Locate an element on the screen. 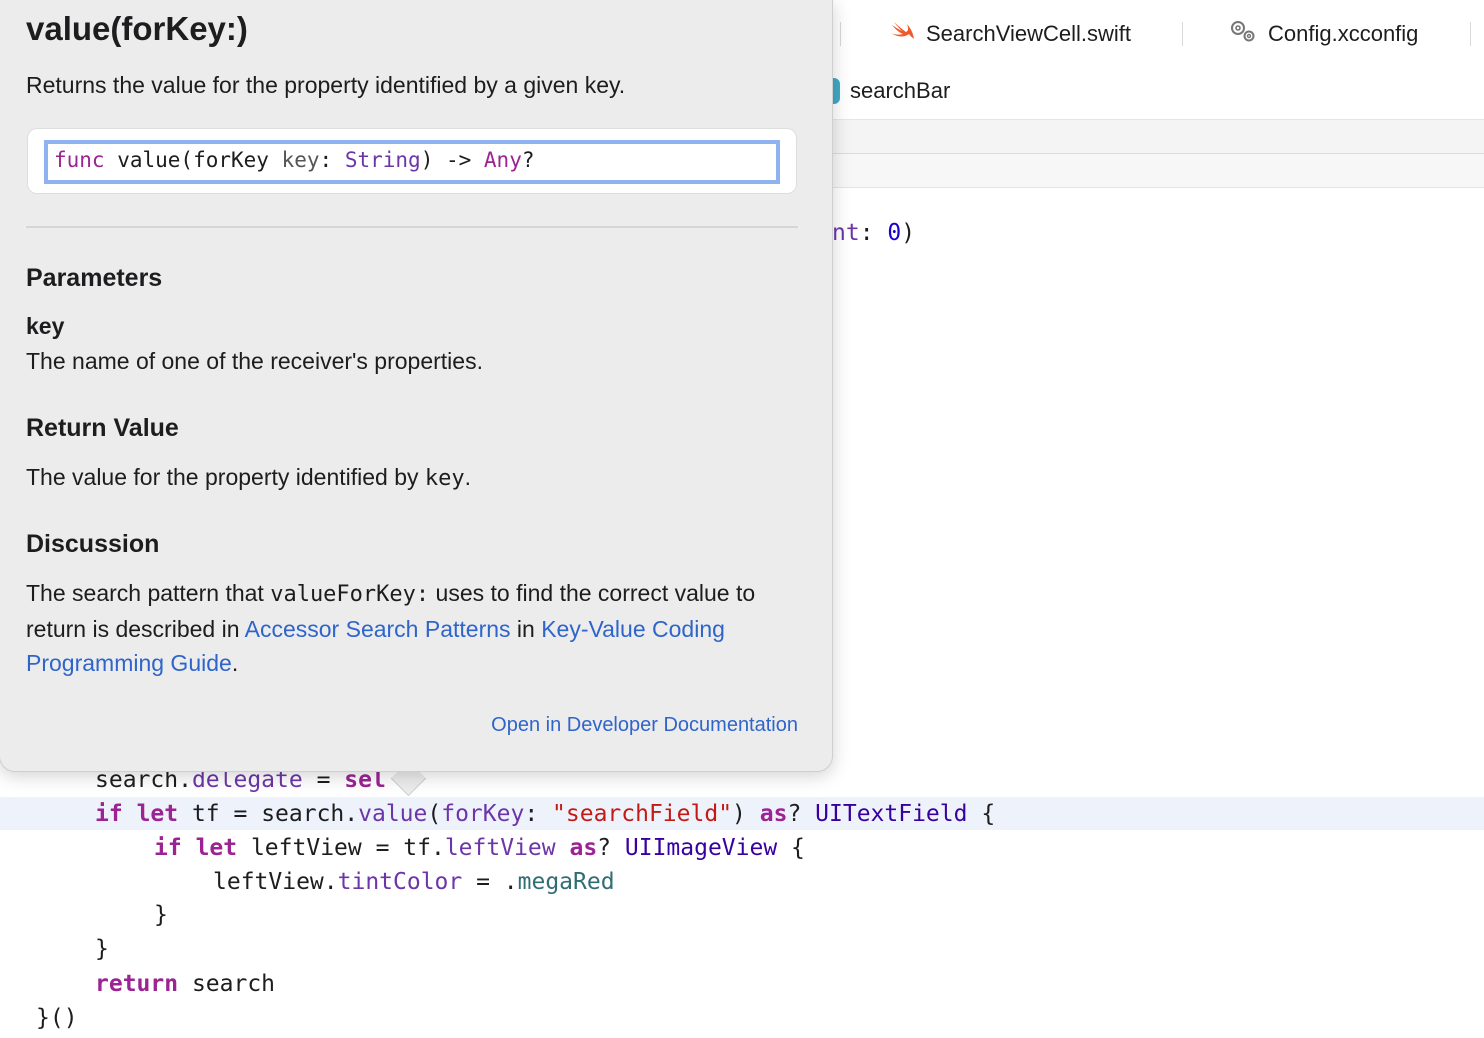  declaration-selection: func value(forKey key: String) -> Any? is located at coordinates (412, 162).